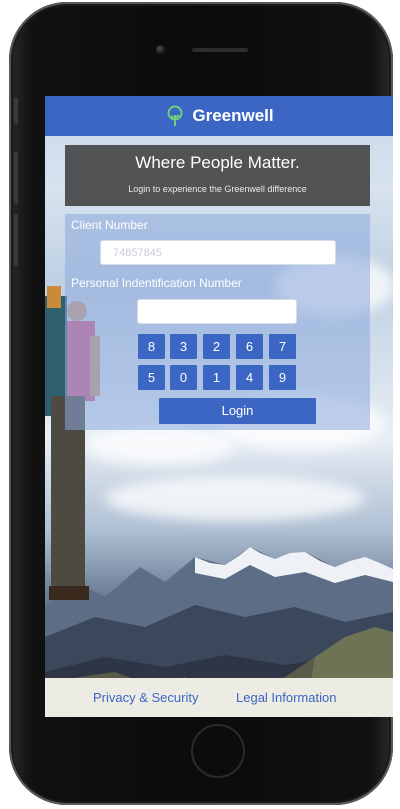  Describe the element at coordinates (16, 178) in the screenshot. I see `volume-up-button` at that location.